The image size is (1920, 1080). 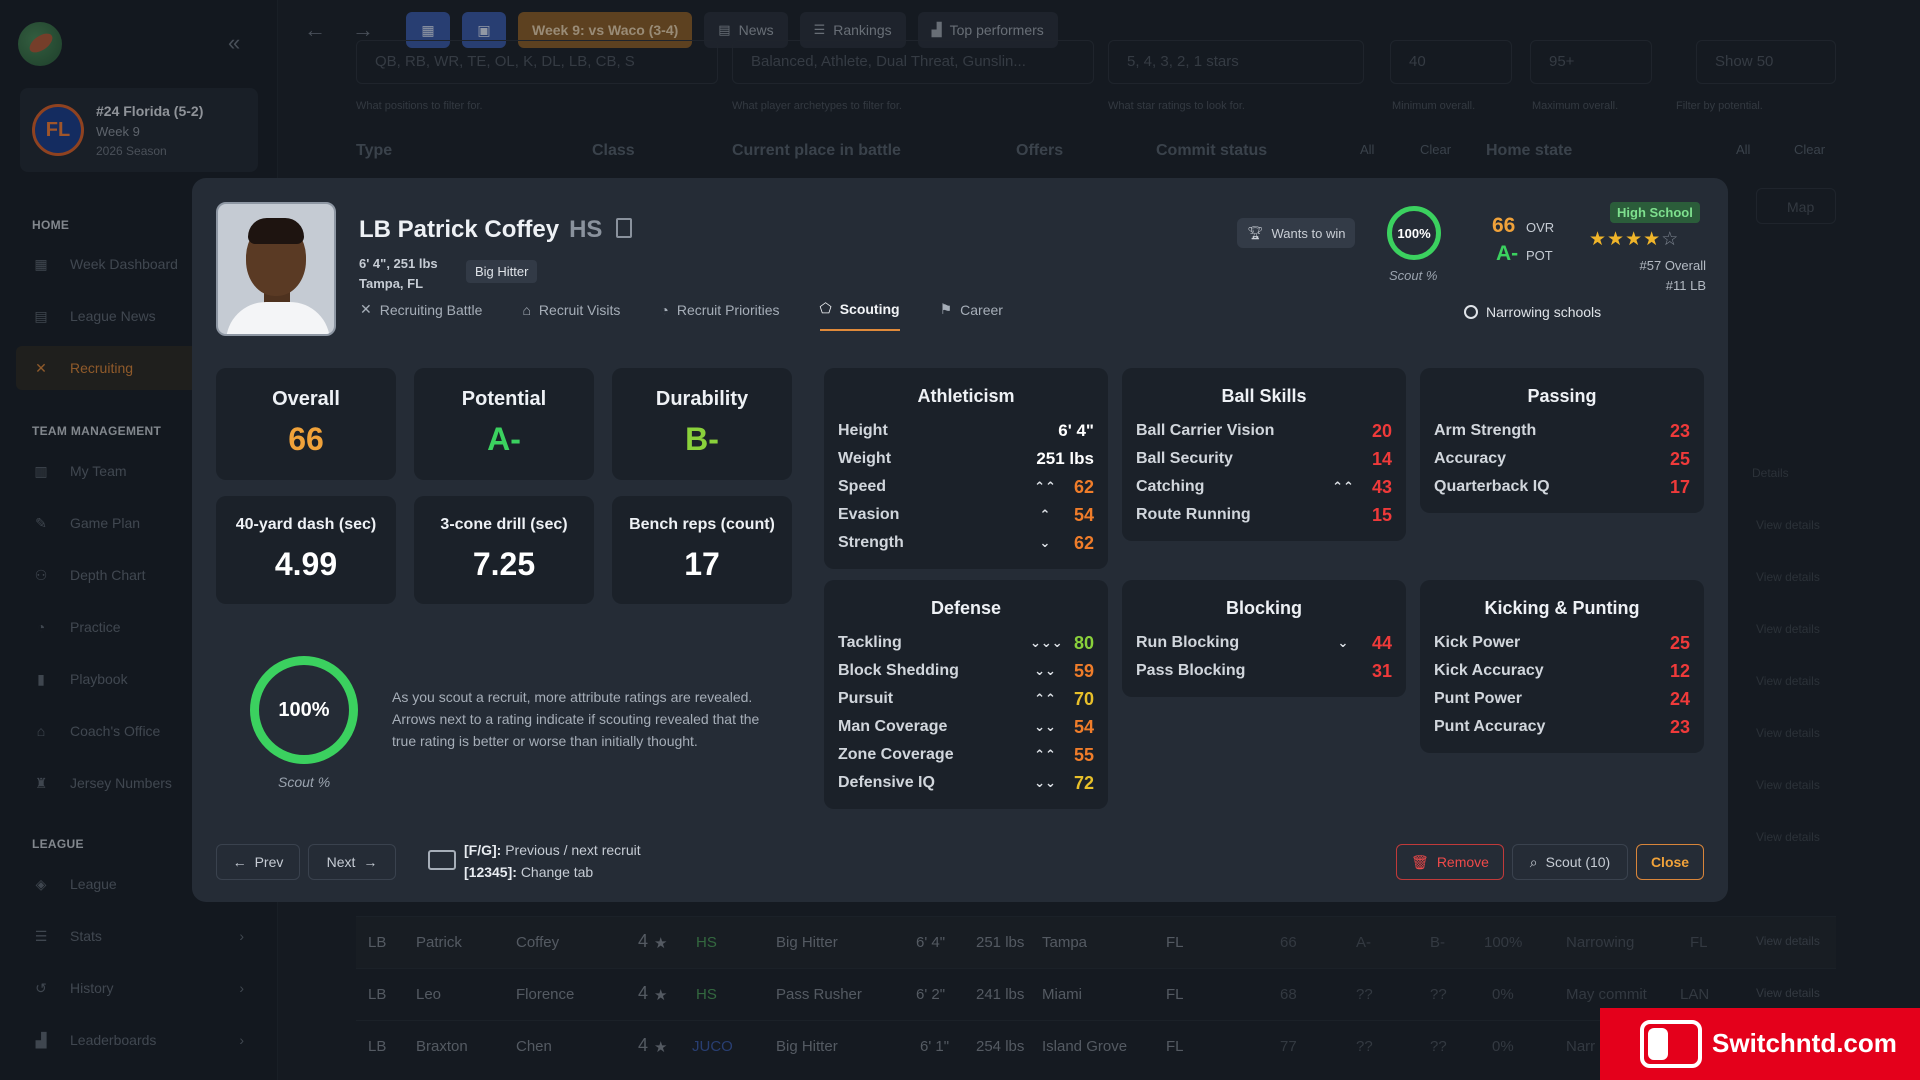 I want to click on attribute-row: Kick Power 25, so click(x=1562, y=643).